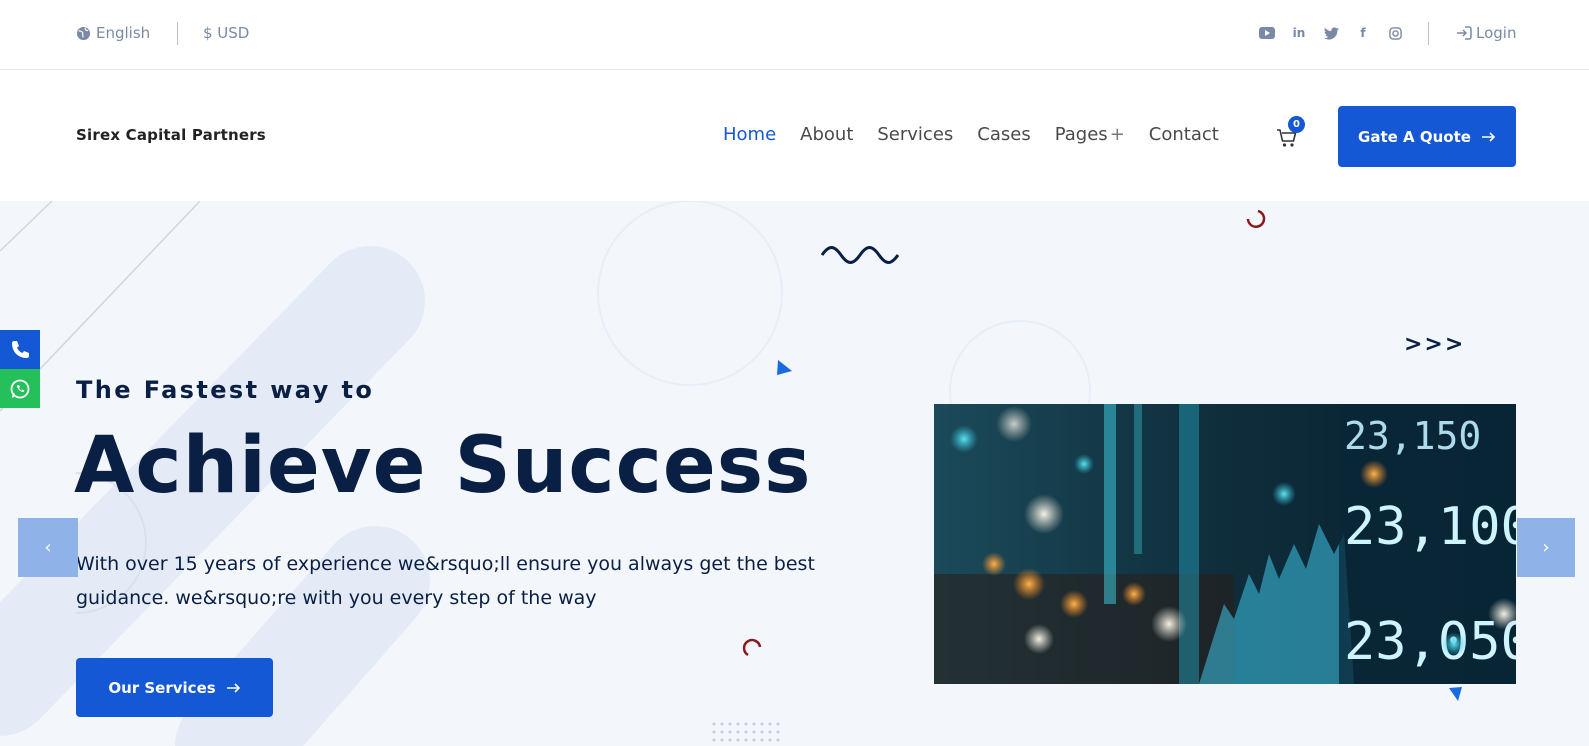  I want to click on main-nav: Home About Services Cases Pages + Contact, so click(971, 134).